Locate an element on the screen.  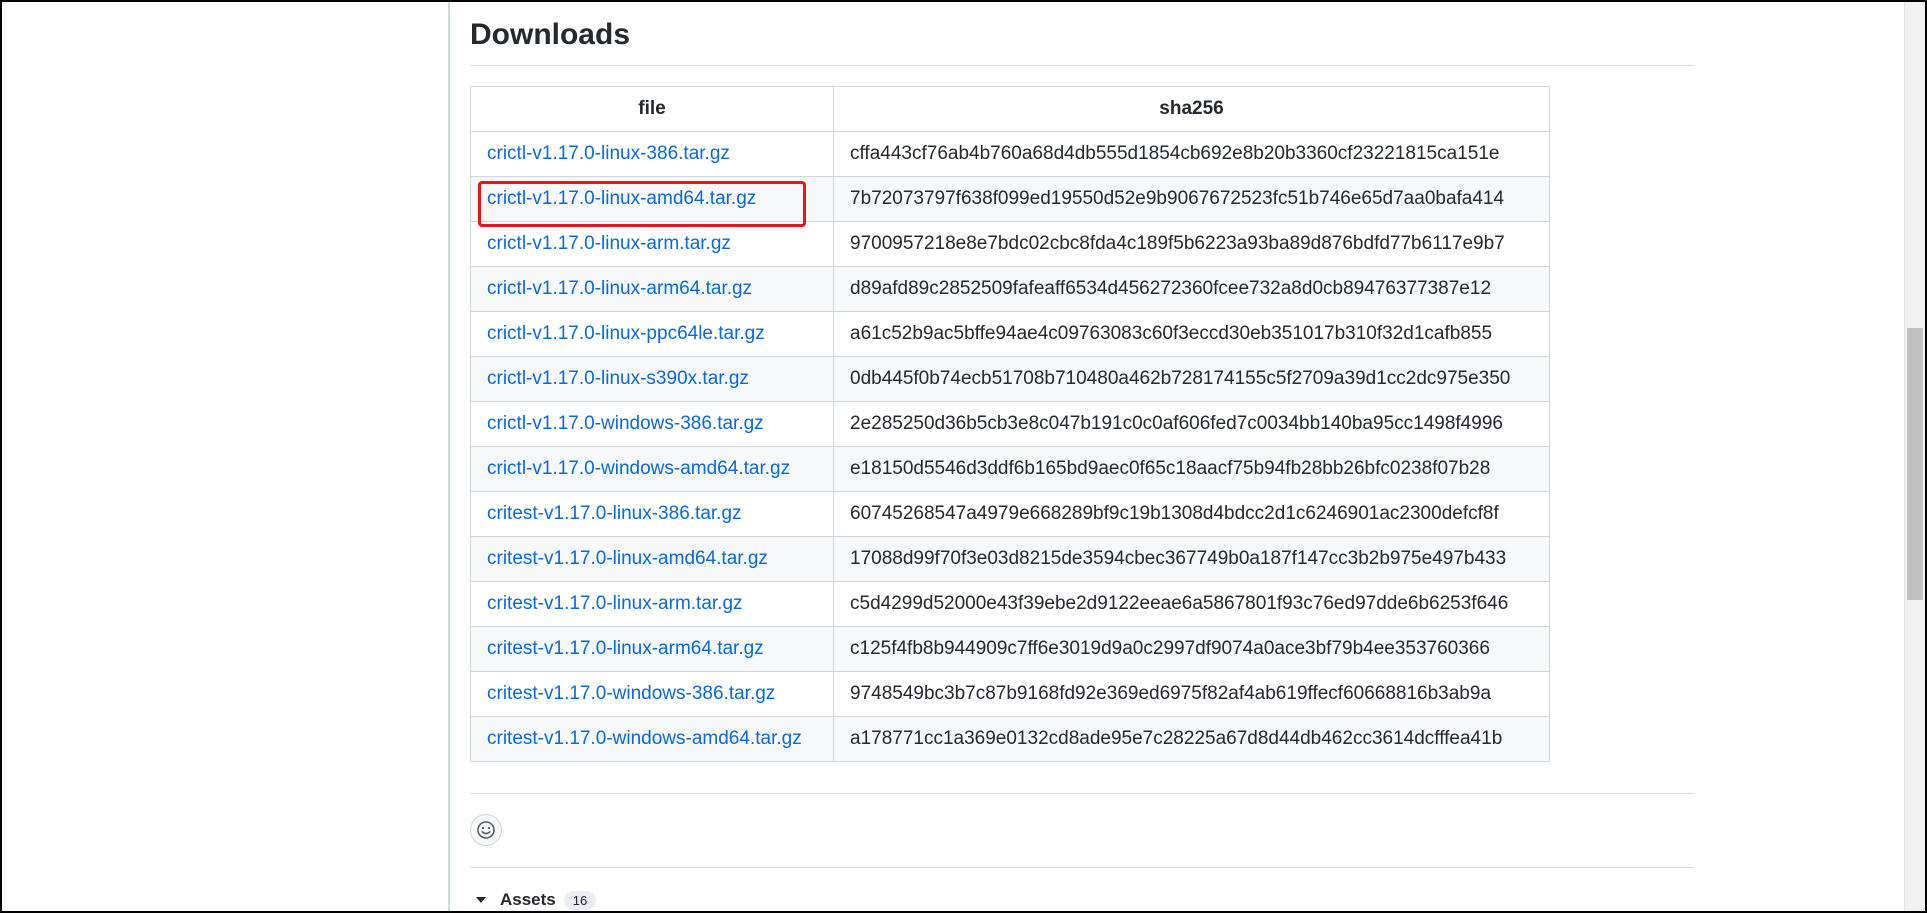
file-cell: crictl-v1.17.0-windows-amd64.tar.gz is located at coordinates (652, 469).